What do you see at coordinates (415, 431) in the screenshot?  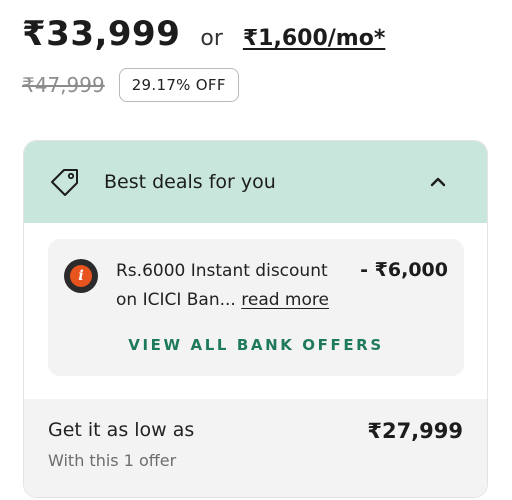 I see `lowest-price-value: ₹27,999` at bounding box center [415, 431].